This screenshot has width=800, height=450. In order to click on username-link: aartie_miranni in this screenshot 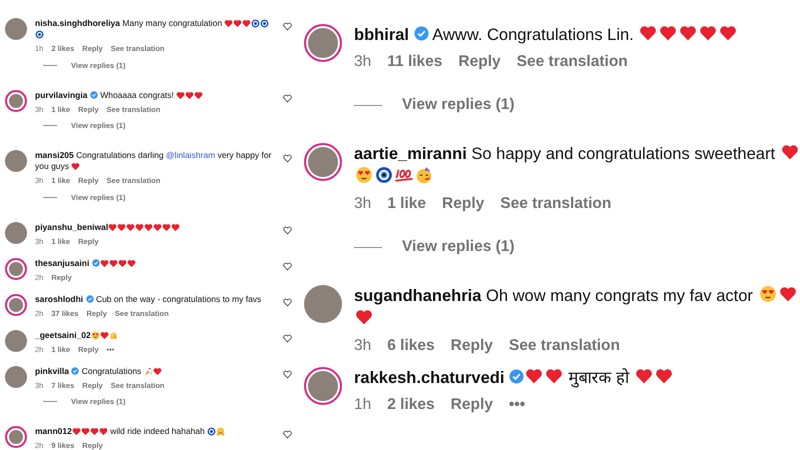, I will do `click(410, 154)`.